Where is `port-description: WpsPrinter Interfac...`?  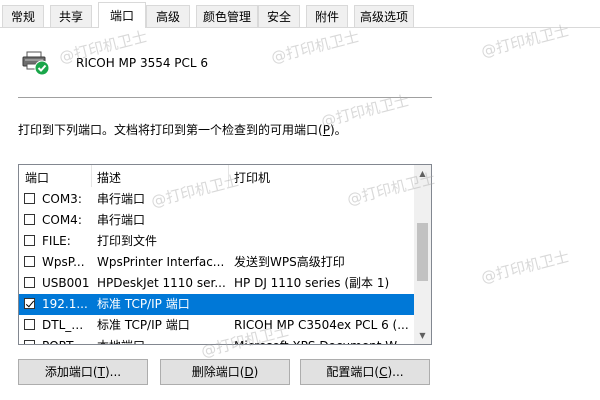 port-description: WpsPrinter Interfac... is located at coordinates (161, 262).